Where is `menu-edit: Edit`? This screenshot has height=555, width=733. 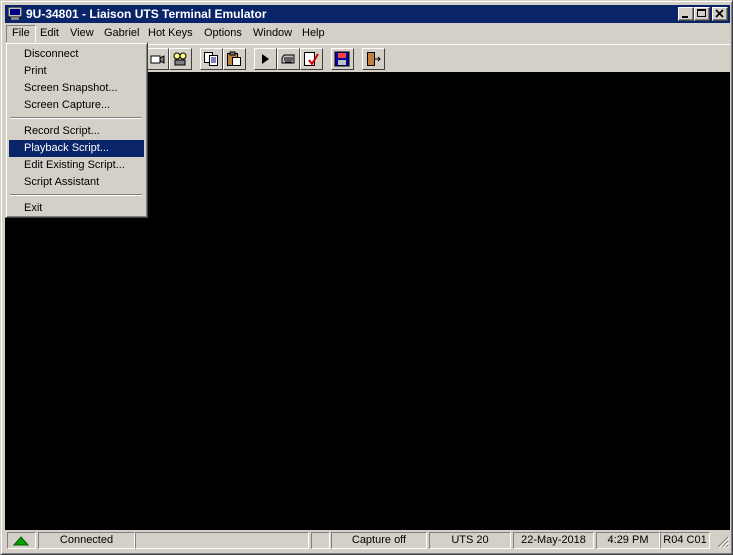
menu-edit: Edit is located at coordinates (49, 33).